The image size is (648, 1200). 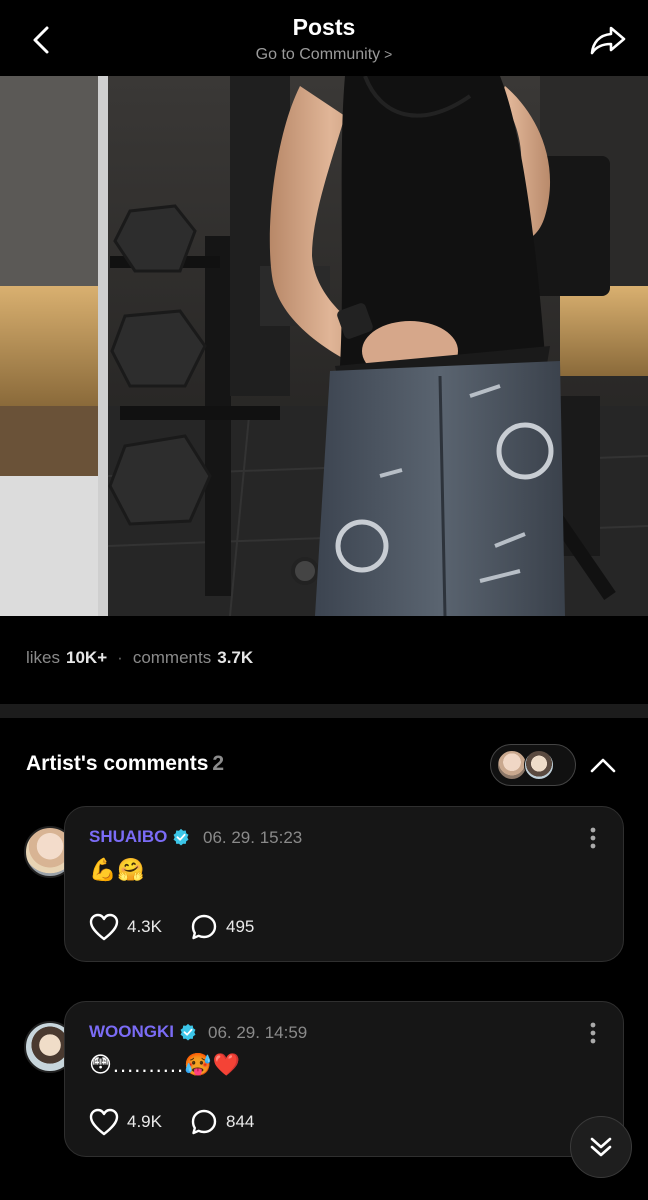 I want to click on share-arrow-icon, so click(x=608, y=40).